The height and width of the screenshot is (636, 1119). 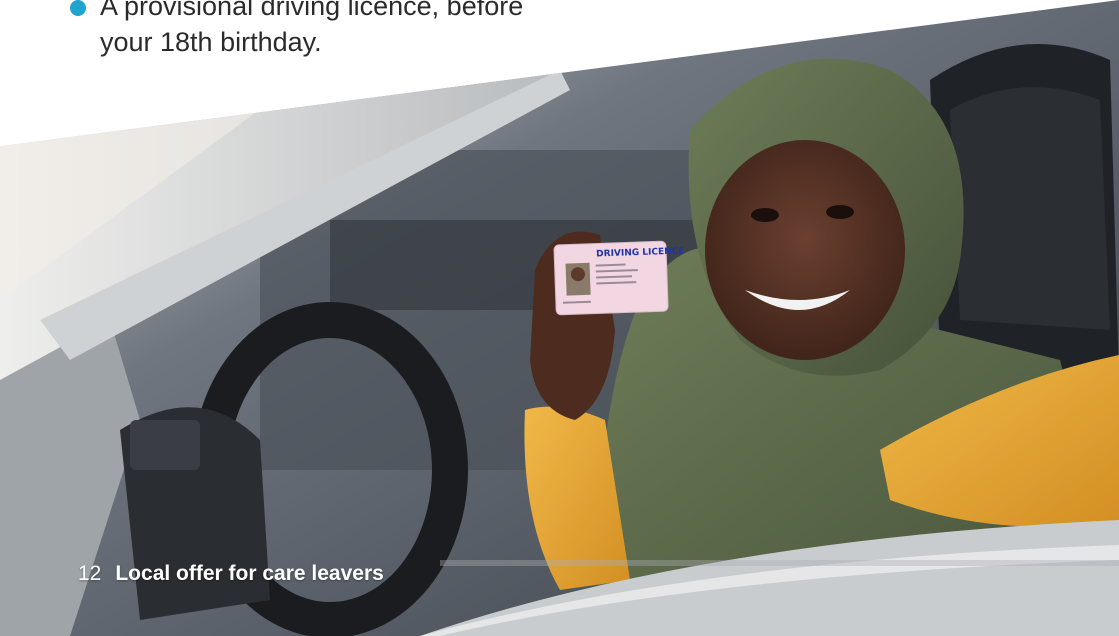 What do you see at coordinates (619, 278) in the screenshot?
I see `driving-licence-card: DRIVING LICENCE` at bounding box center [619, 278].